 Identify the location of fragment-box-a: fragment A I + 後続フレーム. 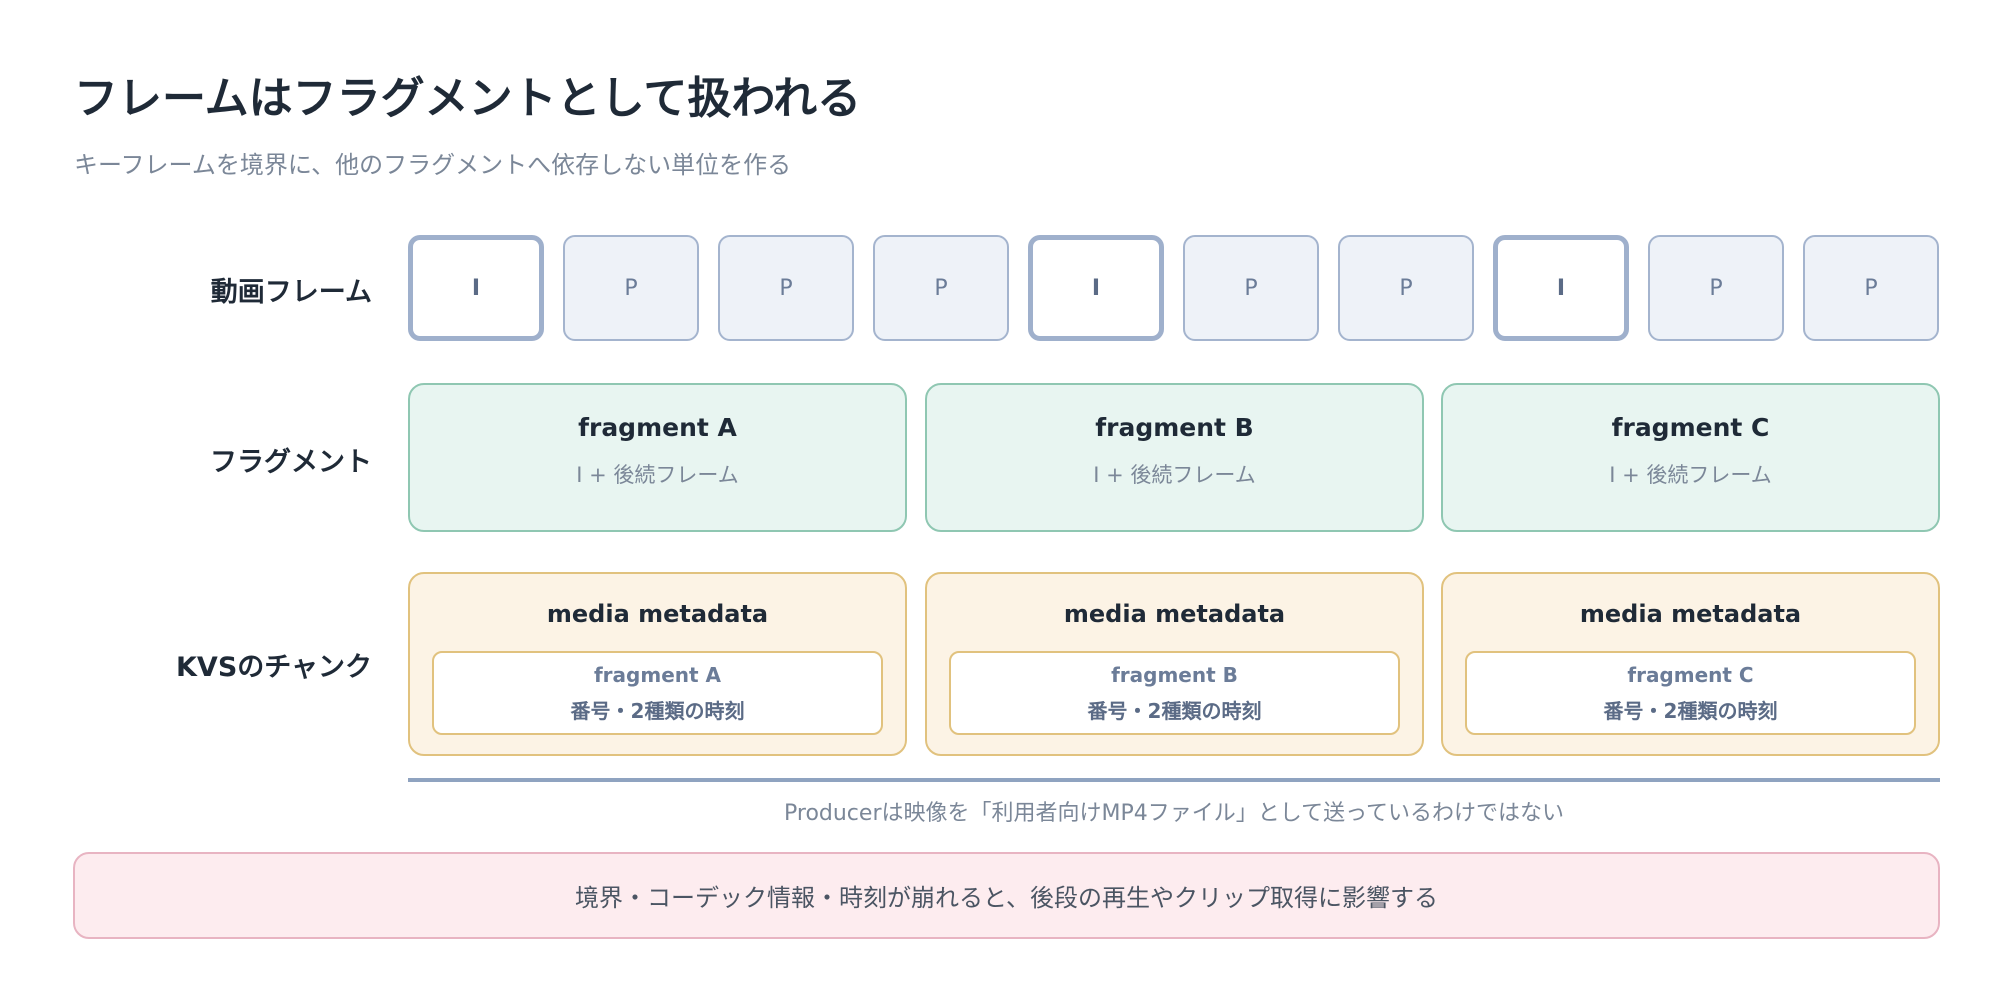
(657, 457).